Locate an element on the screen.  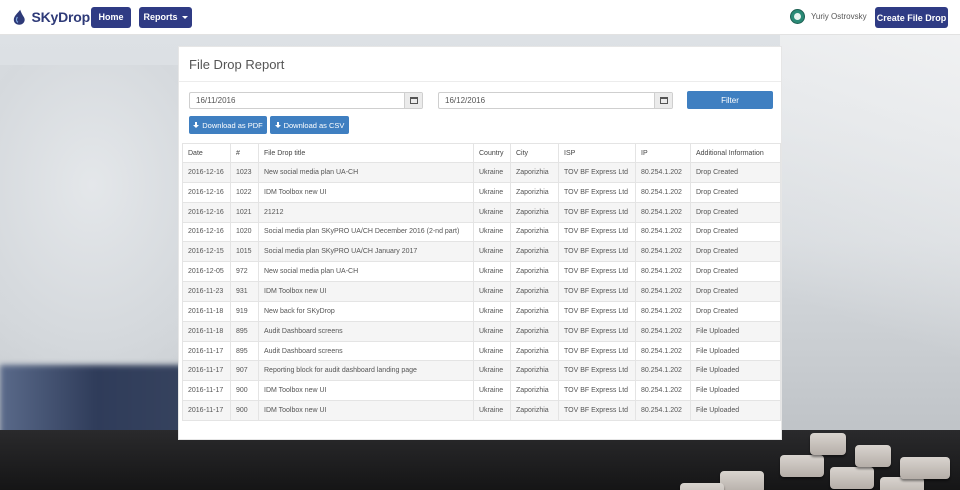
user-name: Yuriy Ostrovsky is located at coordinates (839, 16).